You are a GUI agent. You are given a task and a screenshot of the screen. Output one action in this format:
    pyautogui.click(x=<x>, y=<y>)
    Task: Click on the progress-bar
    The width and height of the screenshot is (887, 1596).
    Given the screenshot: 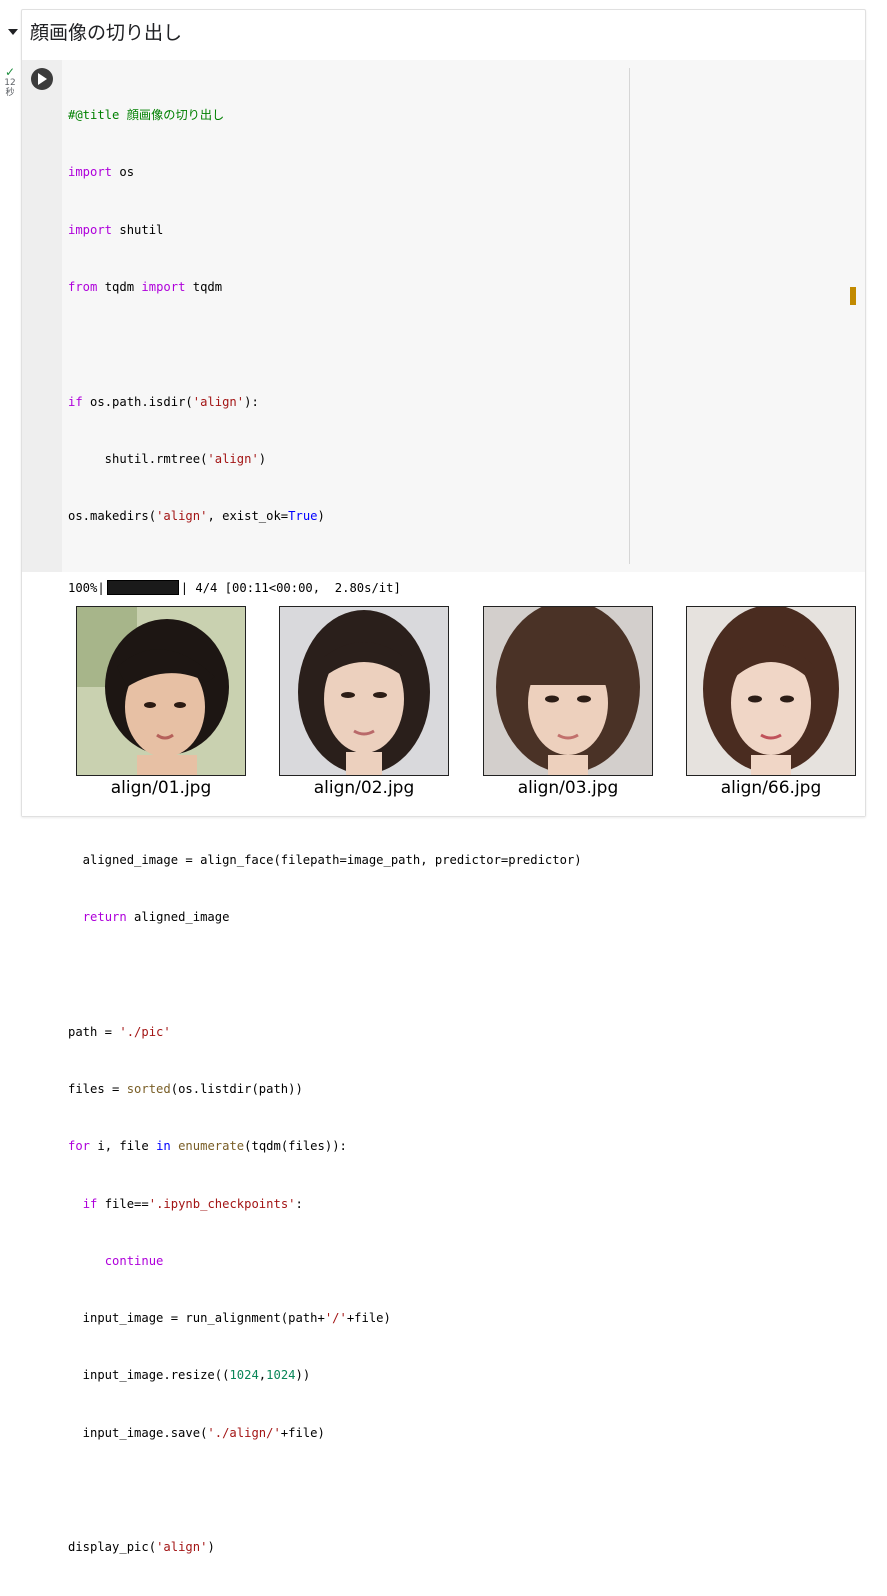 What is the action you would take?
    pyautogui.click(x=142, y=587)
    